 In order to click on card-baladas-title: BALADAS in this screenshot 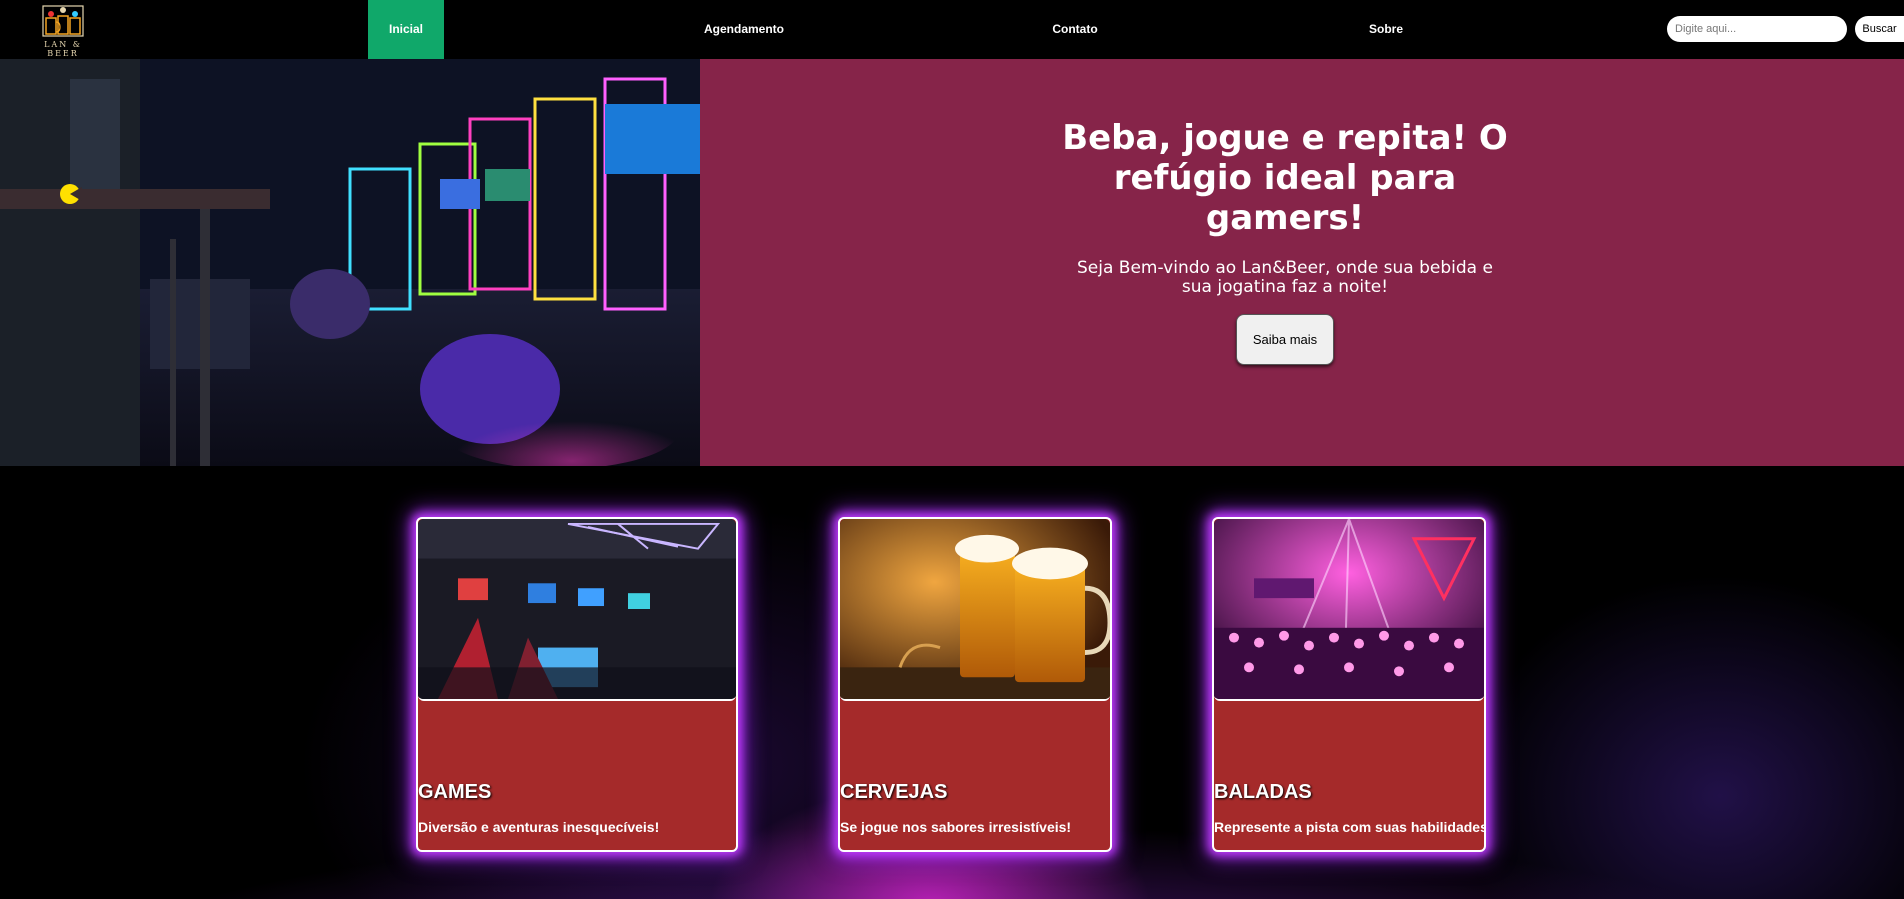, I will do `click(1263, 792)`.